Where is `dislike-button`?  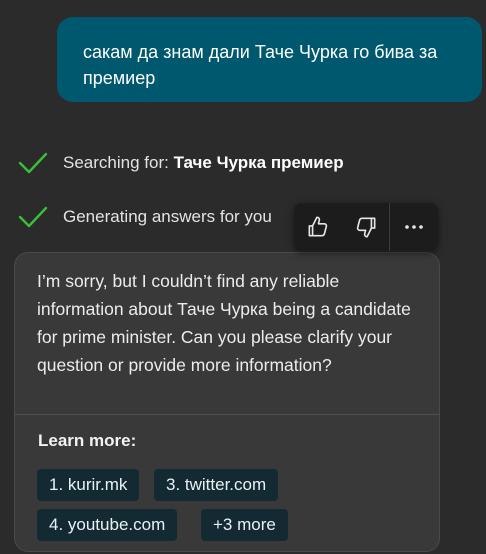 dislike-button is located at coordinates (366, 227).